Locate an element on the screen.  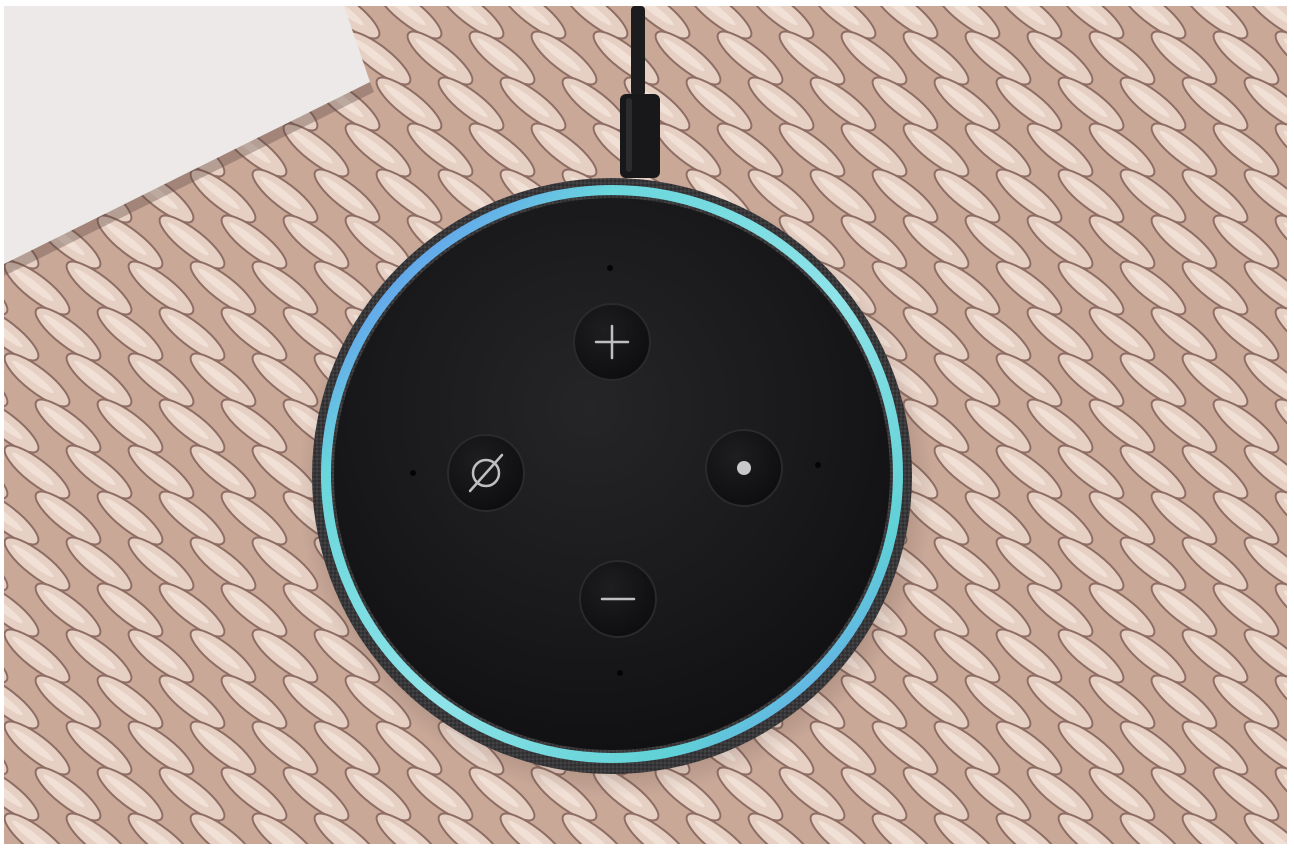
dot-icon is located at coordinates (744, 468).